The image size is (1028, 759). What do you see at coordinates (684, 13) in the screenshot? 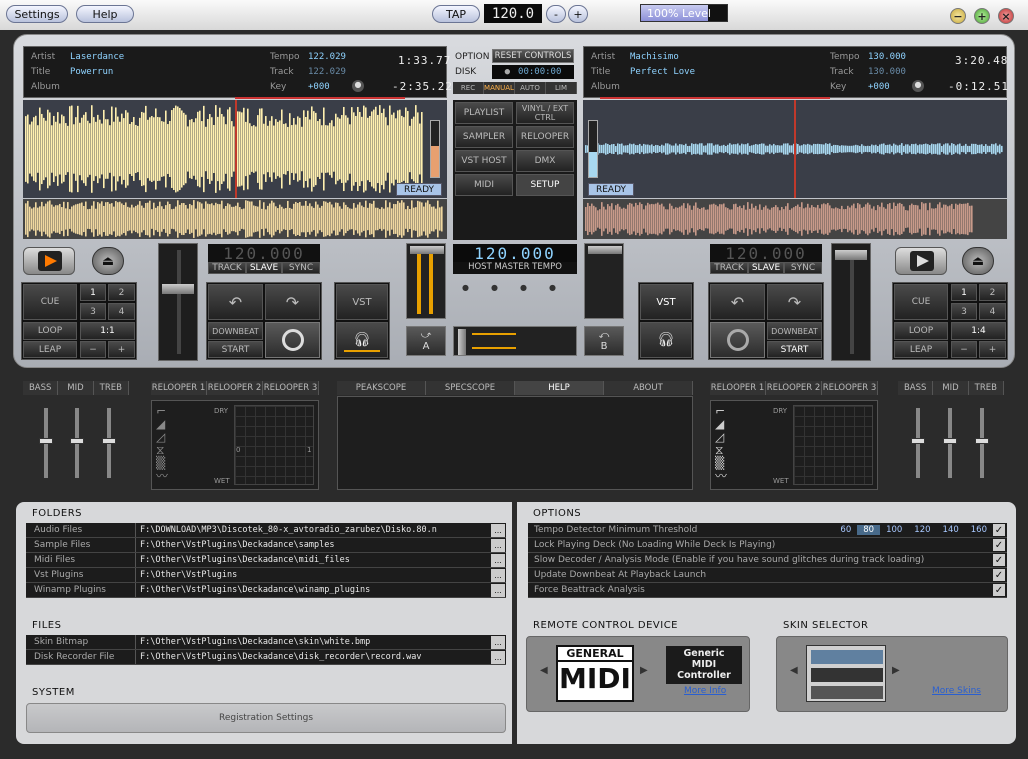
I see `level-meter: 100% Level` at bounding box center [684, 13].